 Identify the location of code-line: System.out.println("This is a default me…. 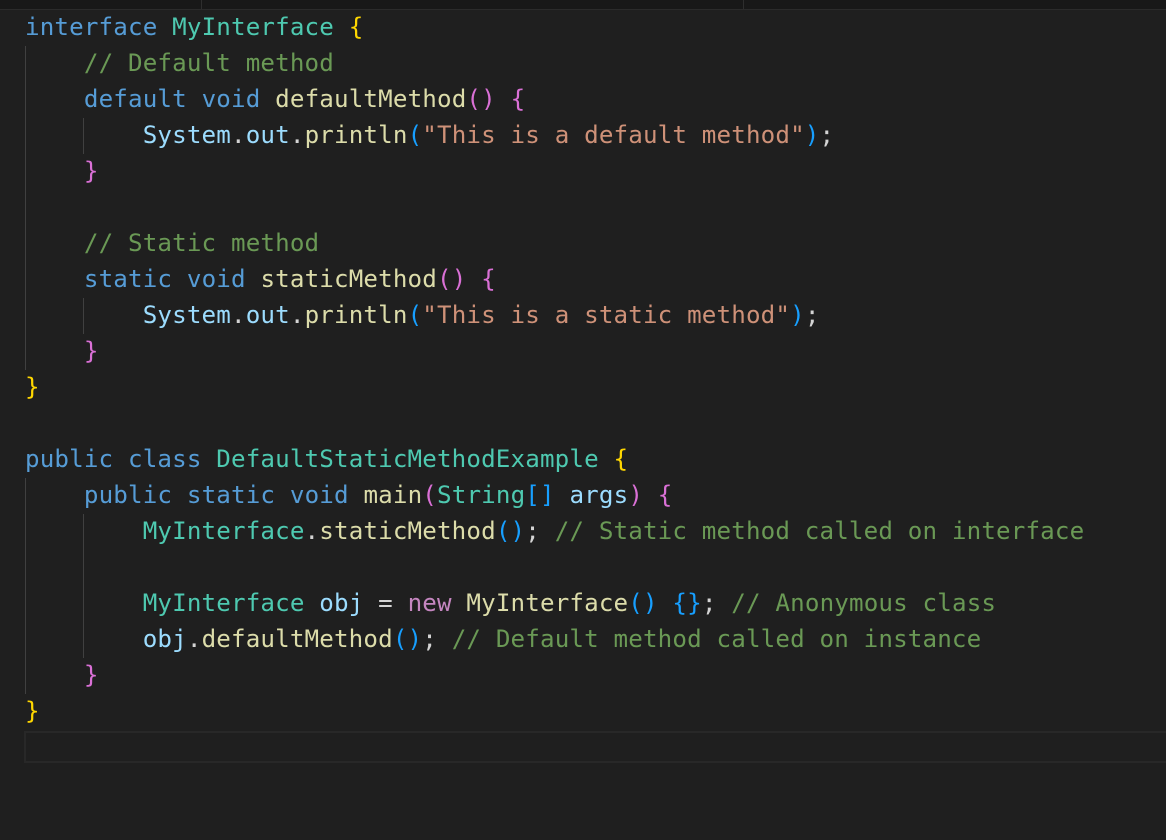
(554, 135).